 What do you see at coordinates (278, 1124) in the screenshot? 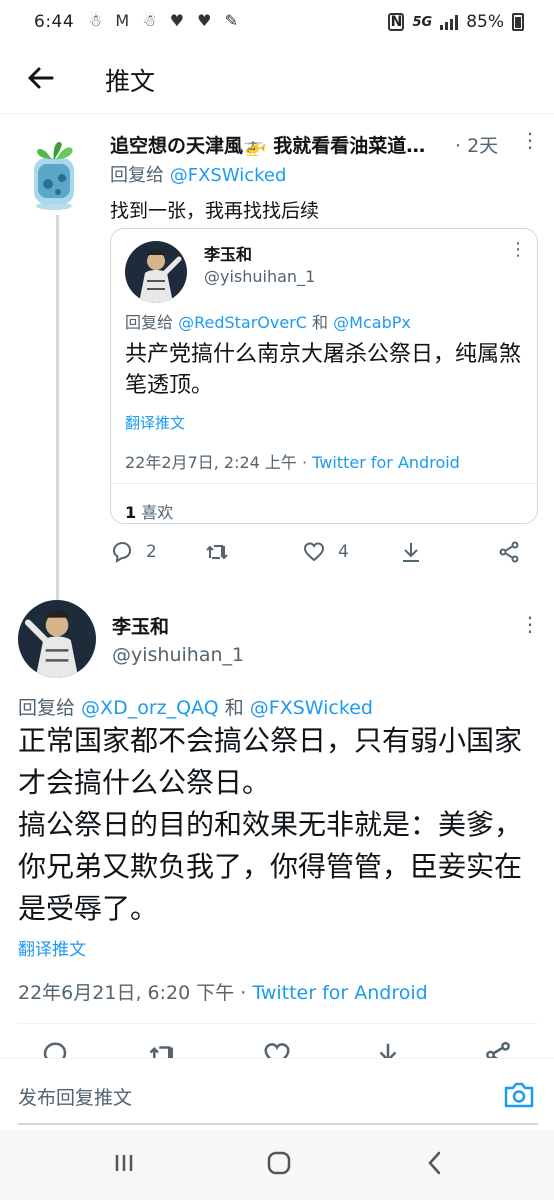
I see `compose-underline` at bounding box center [278, 1124].